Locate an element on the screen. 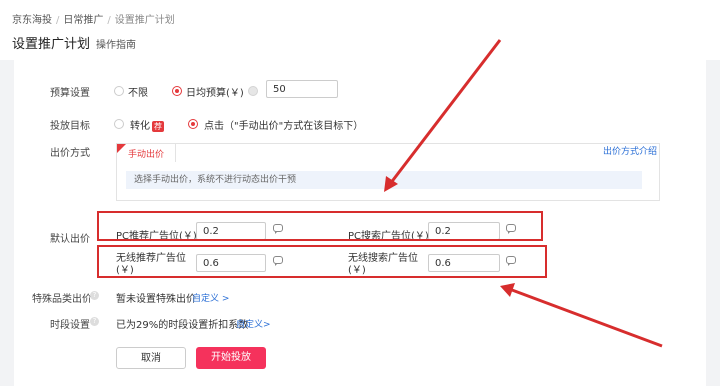  default-bid-label: 默认出价 is located at coordinates (70, 239).